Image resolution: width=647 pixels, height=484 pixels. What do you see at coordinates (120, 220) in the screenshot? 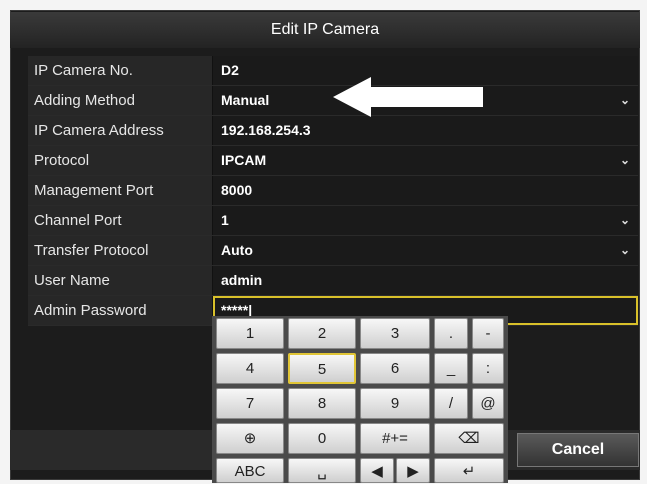
I see `field-label: Channel Port` at bounding box center [120, 220].